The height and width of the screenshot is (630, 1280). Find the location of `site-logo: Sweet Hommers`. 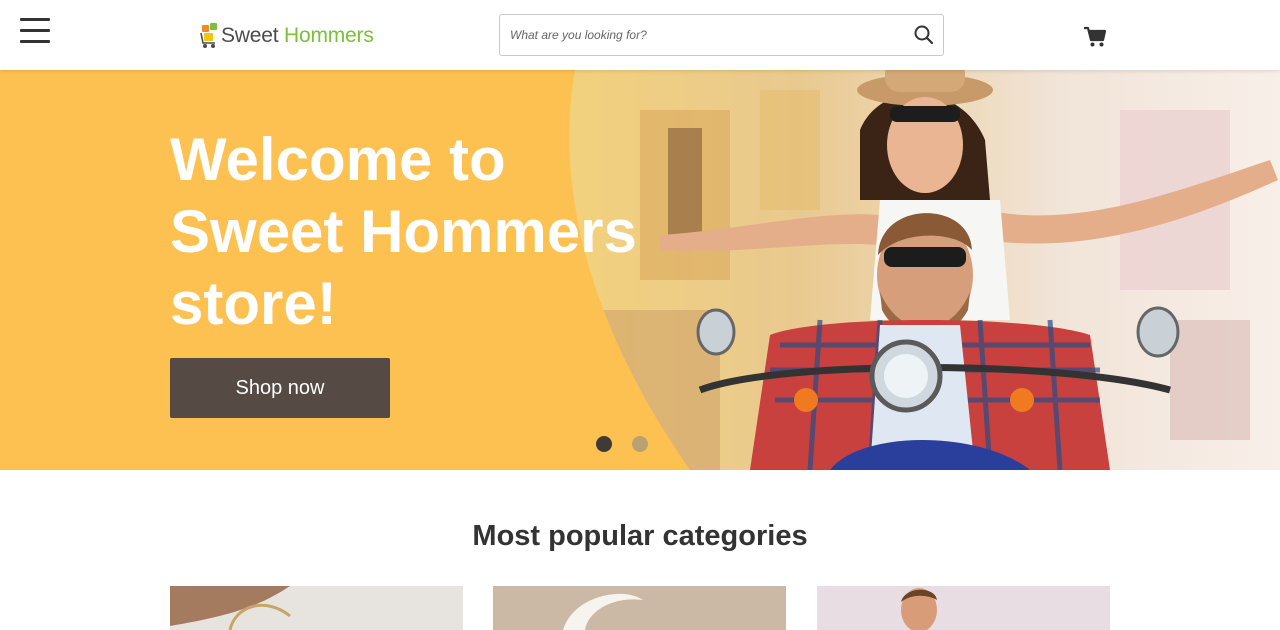

site-logo: Sweet Hommers is located at coordinates (287, 36).